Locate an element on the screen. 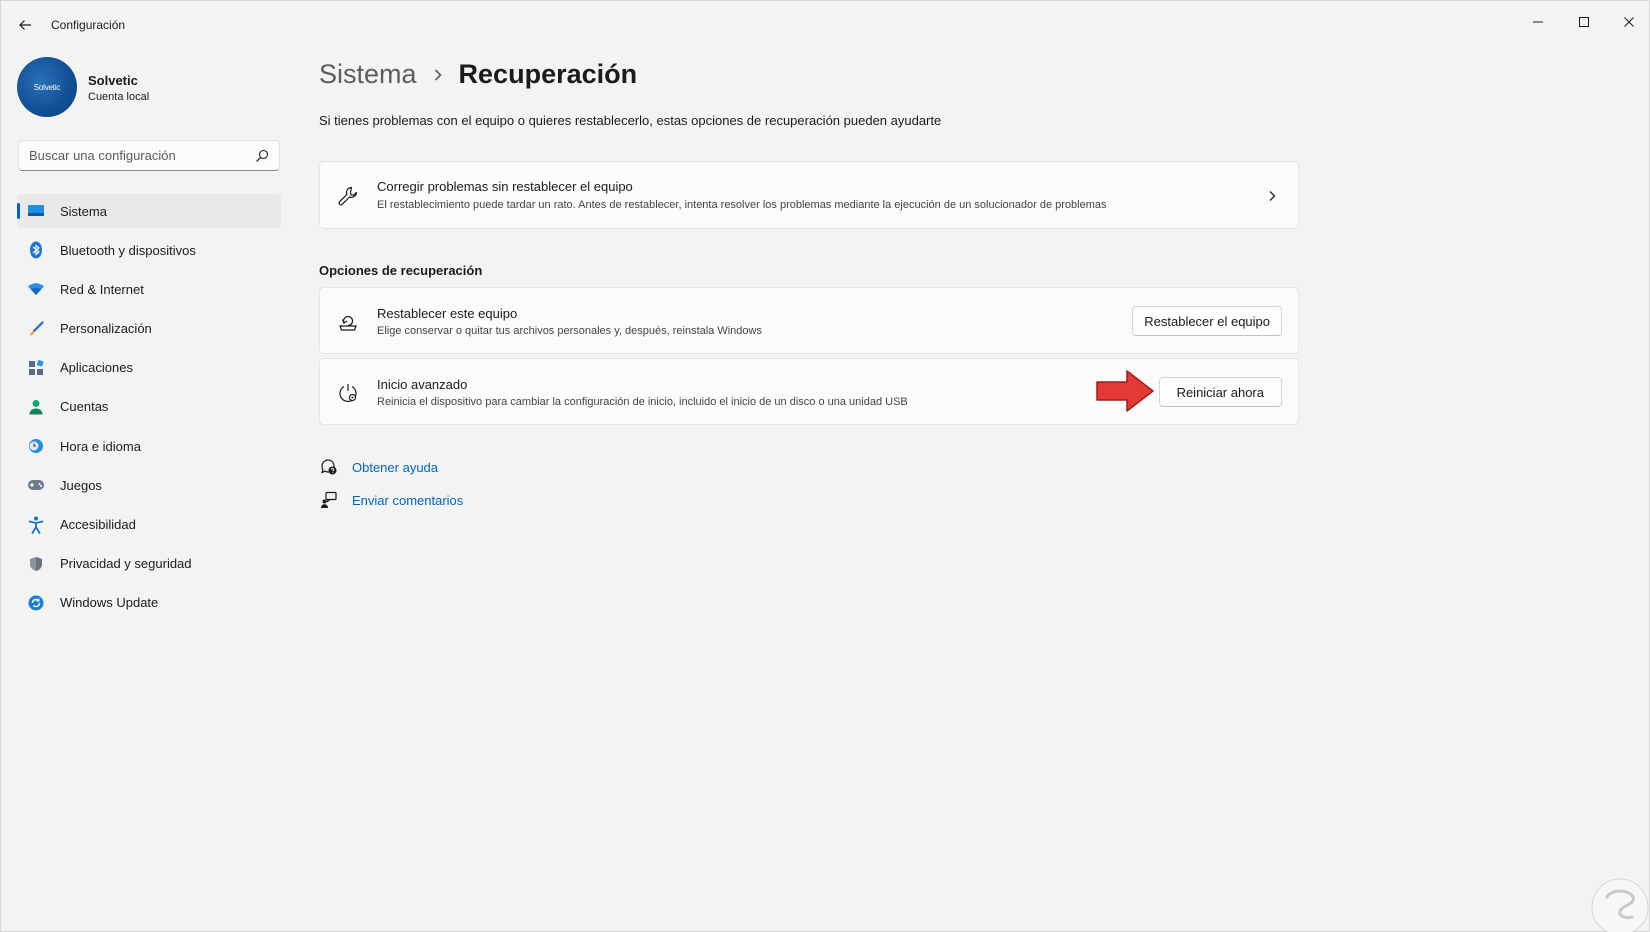 Image resolution: width=1650 pixels, height=932 pixels. bluetooth-icon is located at coordinates (36, 250).